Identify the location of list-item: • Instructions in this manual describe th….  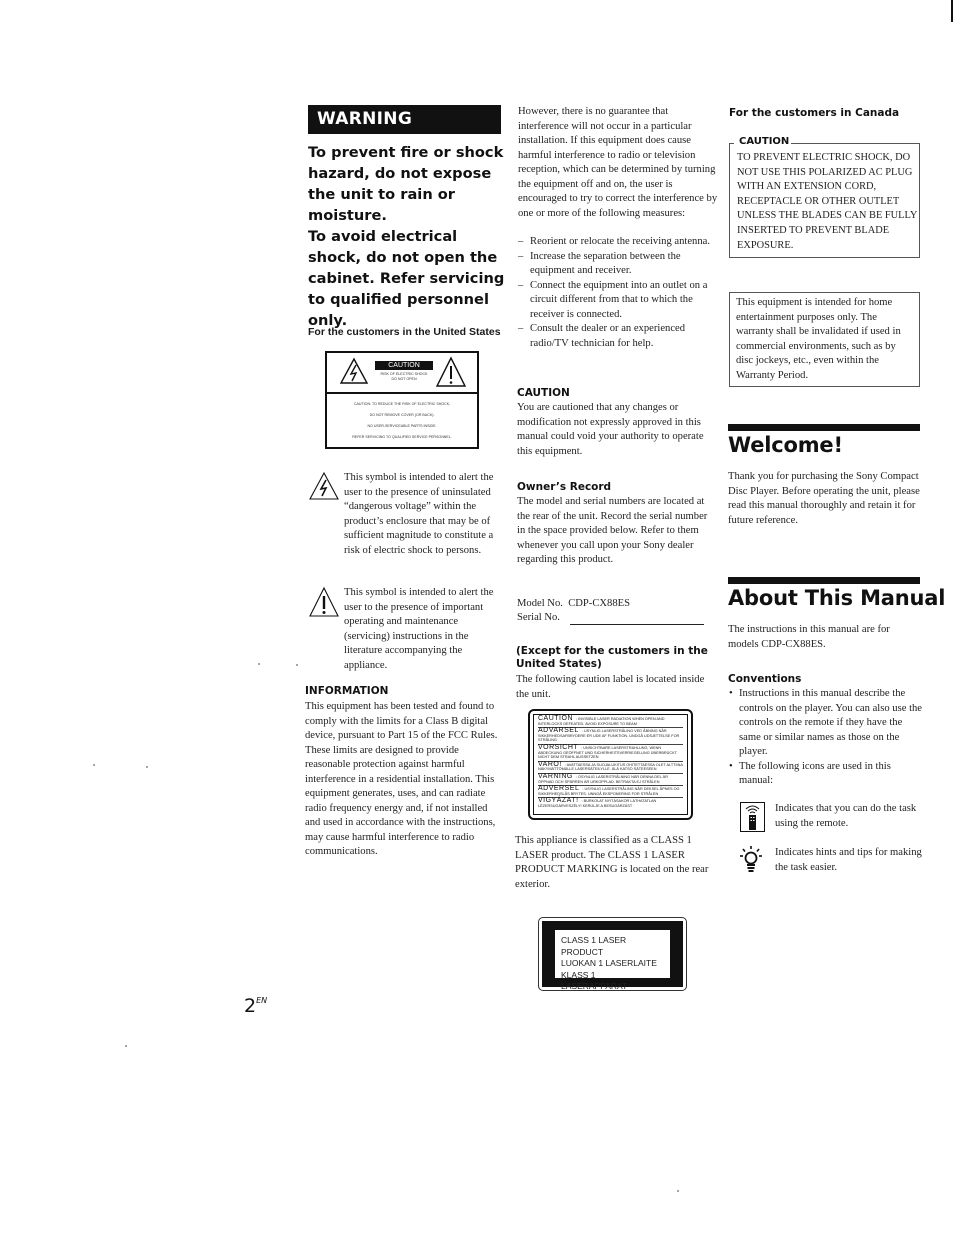
(825, 723).